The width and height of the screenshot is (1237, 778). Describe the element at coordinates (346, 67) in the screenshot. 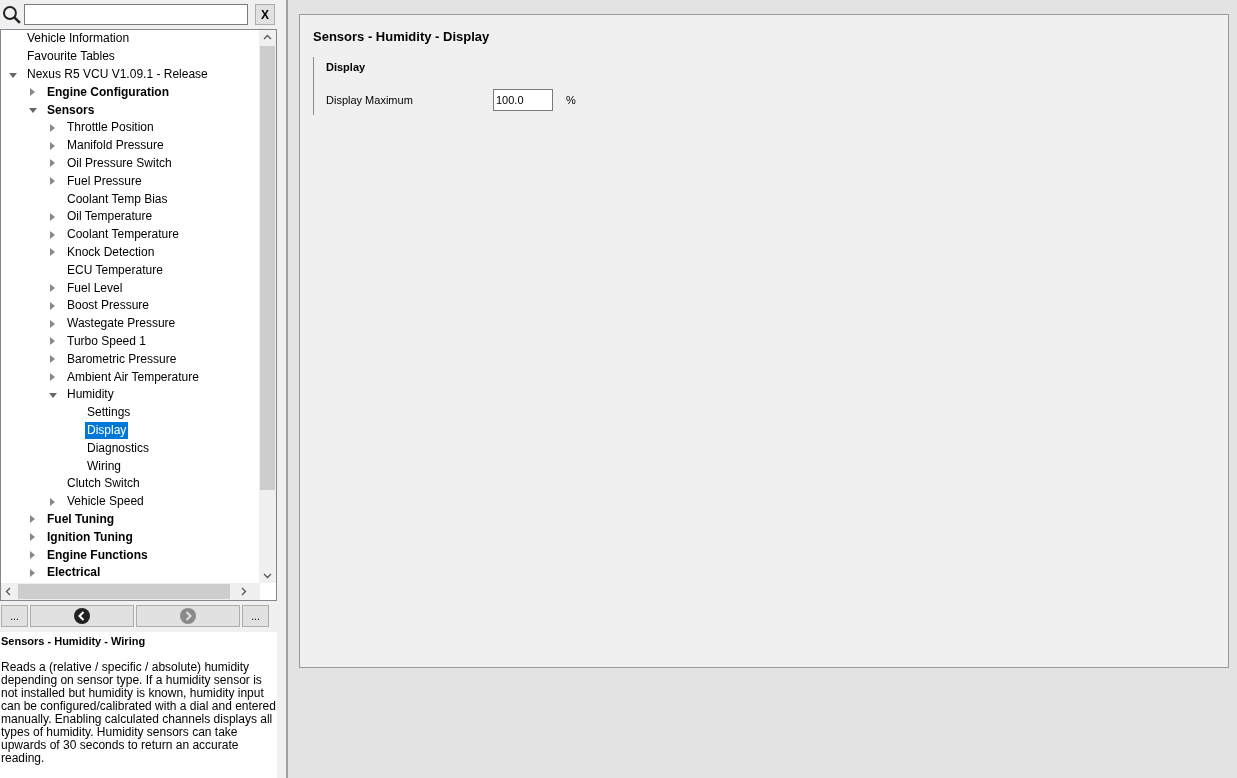

I see `group-title: Display` at that location.